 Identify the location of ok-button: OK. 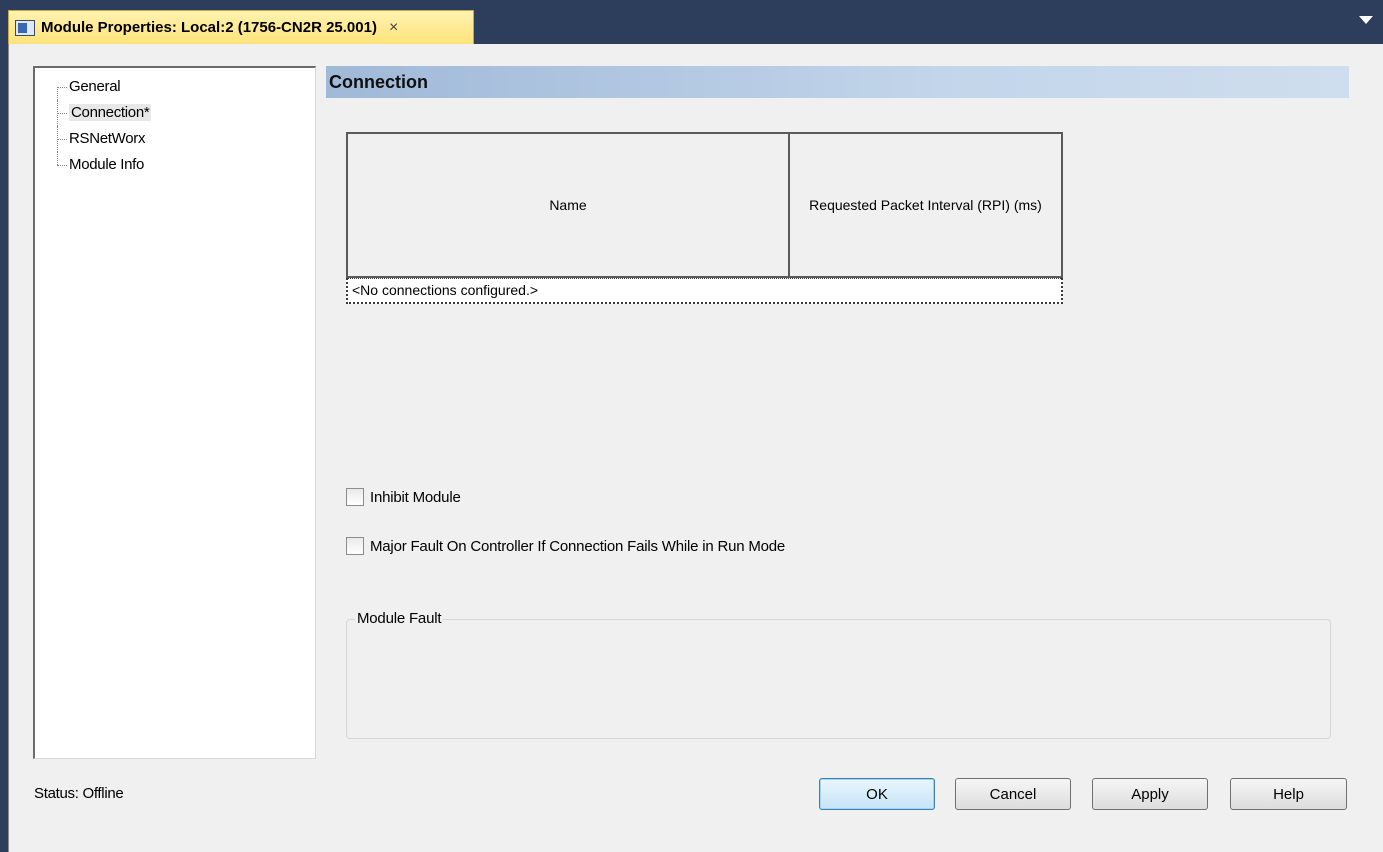
(877, 794).